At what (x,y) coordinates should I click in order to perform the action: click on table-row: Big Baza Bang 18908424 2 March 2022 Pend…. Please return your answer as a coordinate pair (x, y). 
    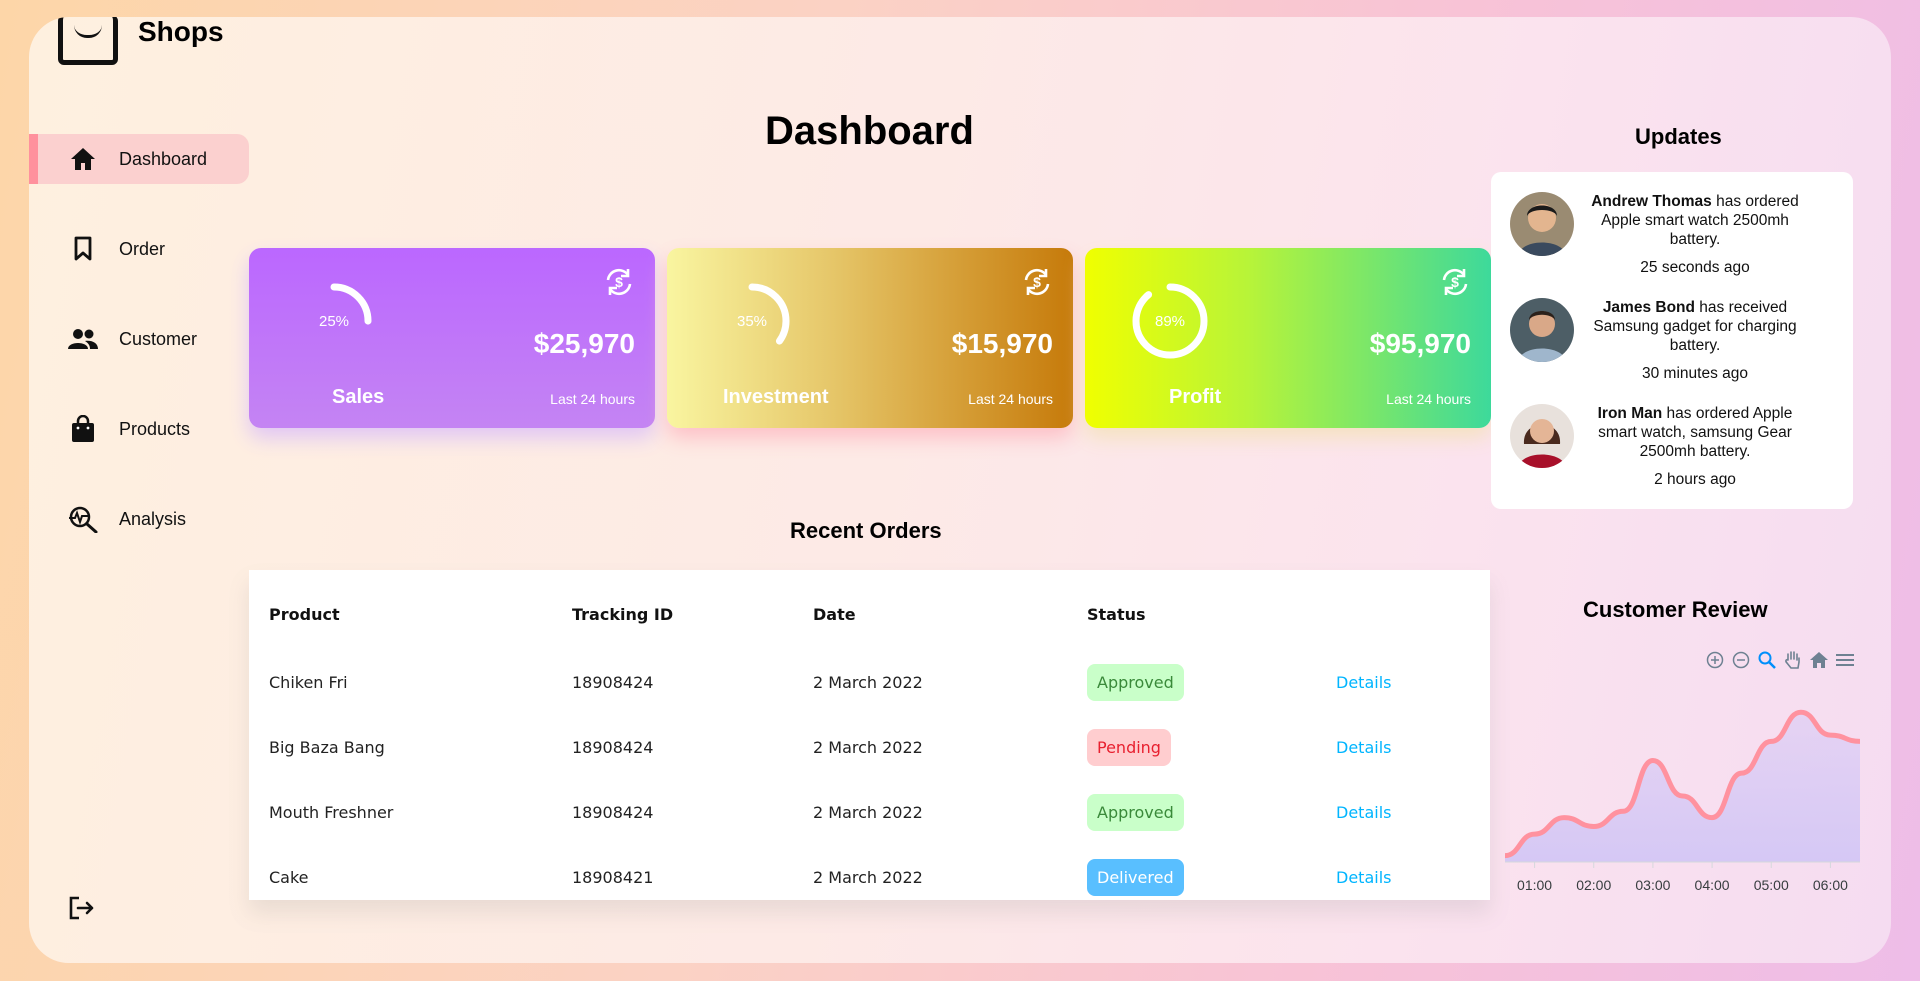
    Looking at the image, I should click on (869, 747).